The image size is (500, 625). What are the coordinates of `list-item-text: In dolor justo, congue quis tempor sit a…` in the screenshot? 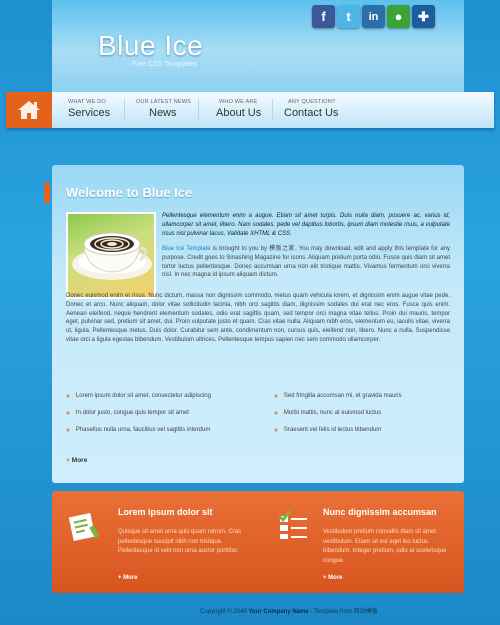 It's located at (132, 413).